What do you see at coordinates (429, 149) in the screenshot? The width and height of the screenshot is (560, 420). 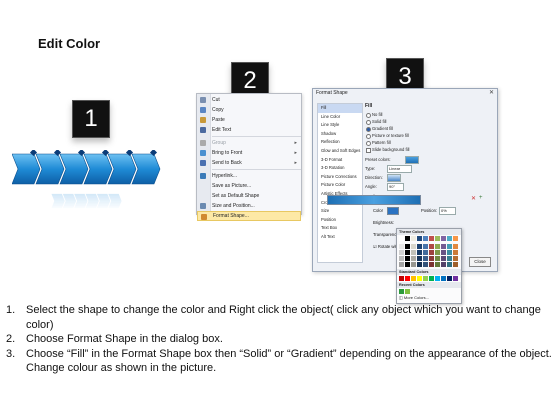 I see `fill-option: Slide background fill` at bounding box center [429, 149].